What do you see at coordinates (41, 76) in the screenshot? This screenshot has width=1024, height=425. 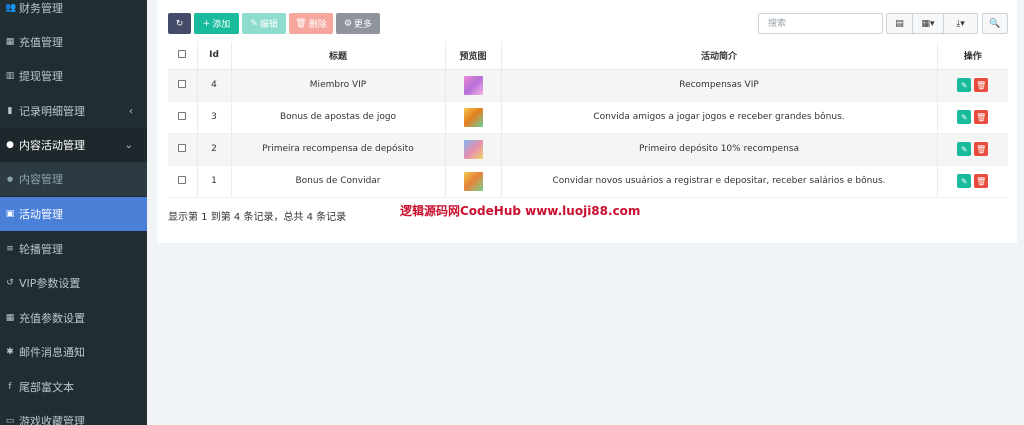 I see `sidebar-item-label: 提现管理` at bounding box center [41, 76].